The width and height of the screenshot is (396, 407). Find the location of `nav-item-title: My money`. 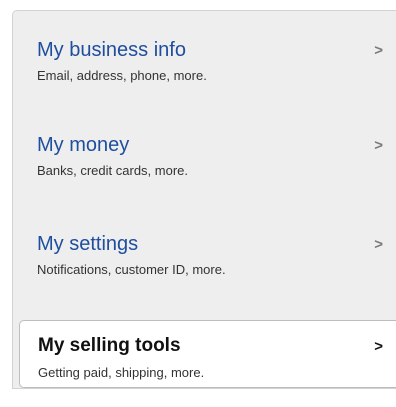

nav-item-title: My money is located at coordinates (216, 145).